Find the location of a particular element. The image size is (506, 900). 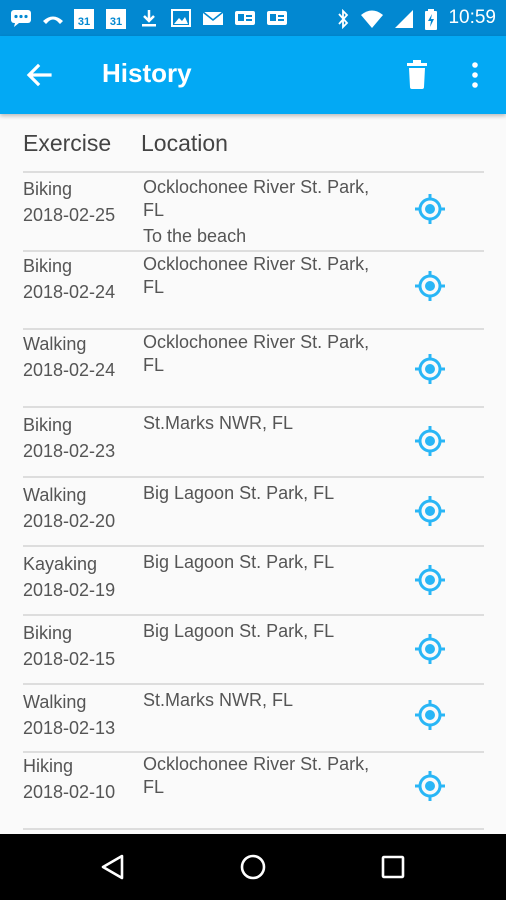

column-header-exercise: Exercise is located at coordinates (67, 143).